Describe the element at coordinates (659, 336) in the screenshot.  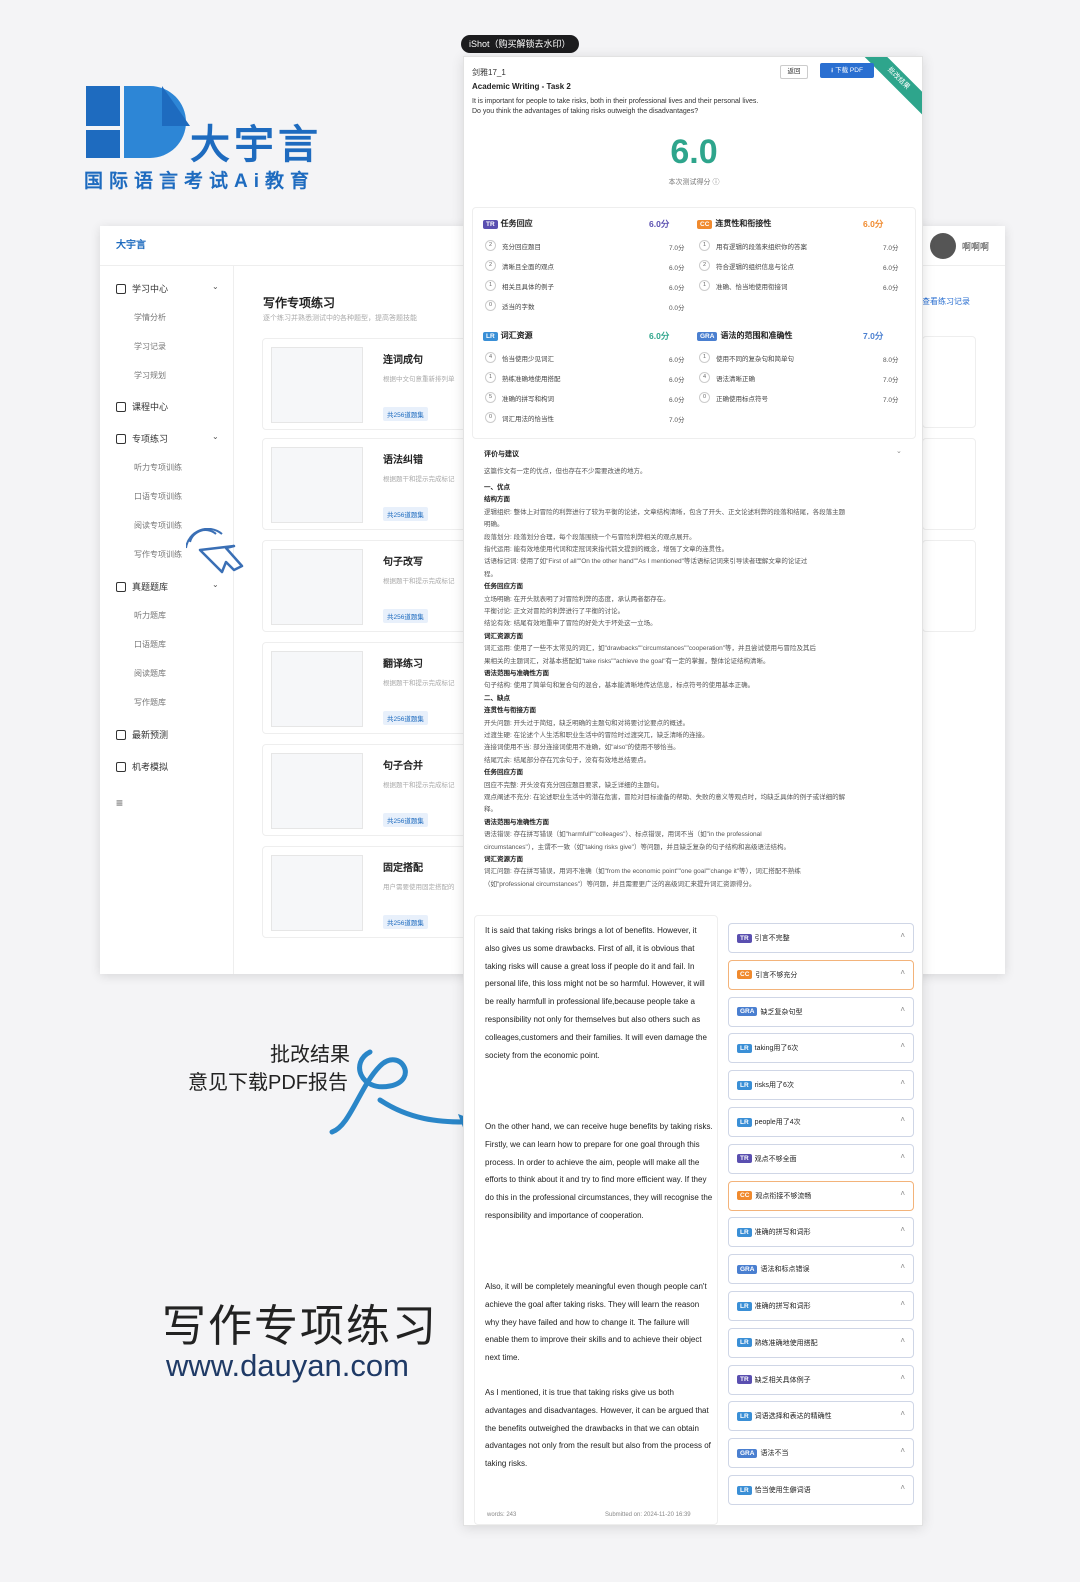
I see `criterion-score: 6.0分` at that location.